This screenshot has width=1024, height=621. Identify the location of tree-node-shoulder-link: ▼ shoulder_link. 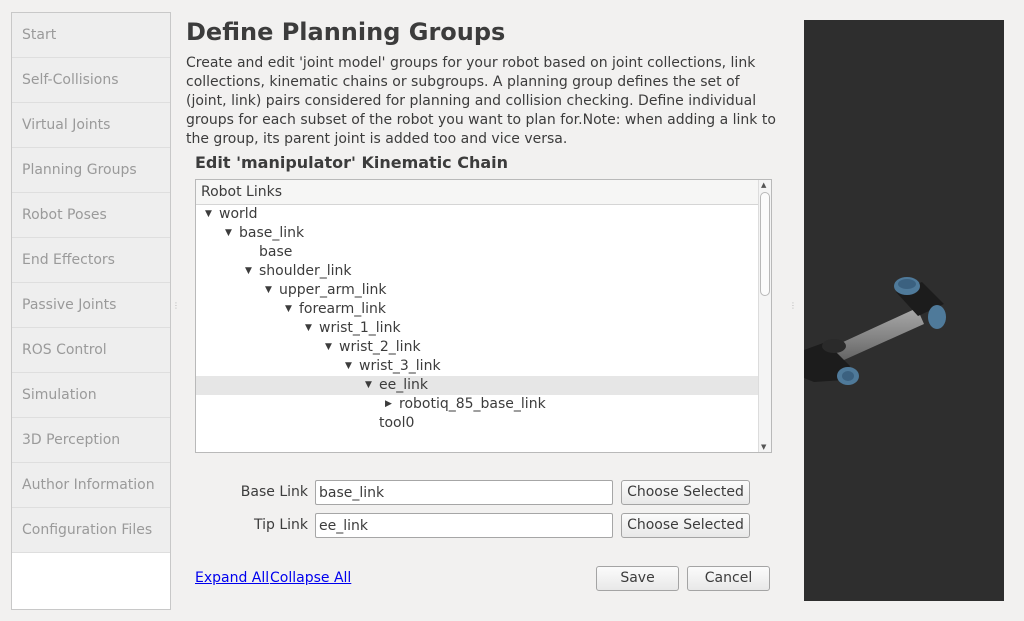
(477, 271).